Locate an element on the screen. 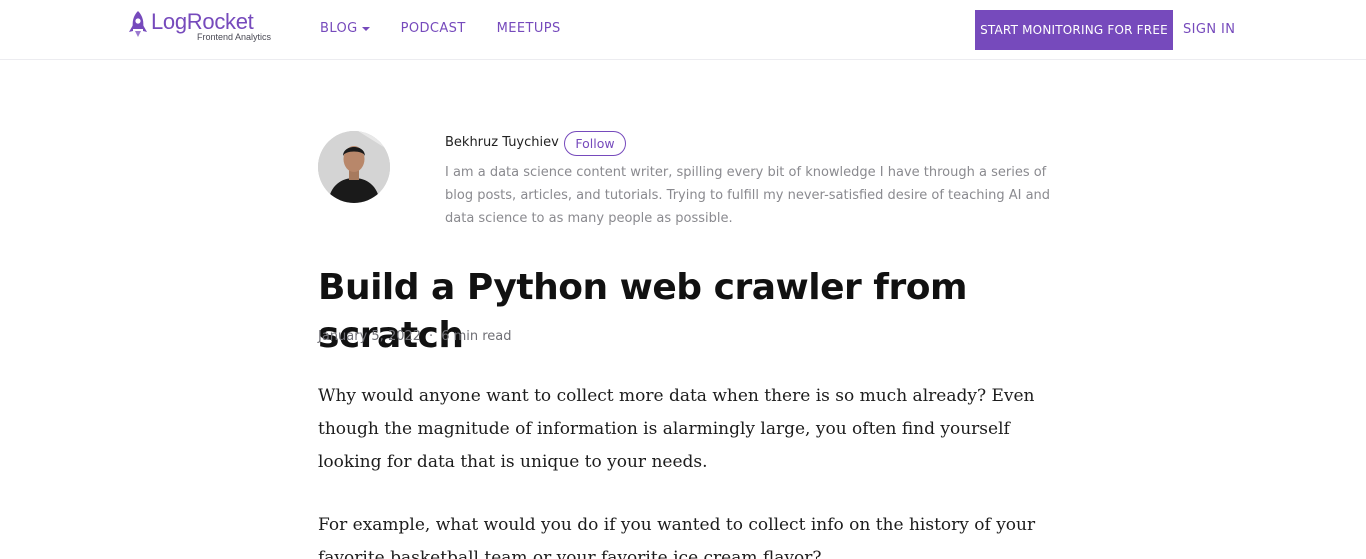  logo-text: LogRocket Frontend Analytics is located at coordinates (211, 26).